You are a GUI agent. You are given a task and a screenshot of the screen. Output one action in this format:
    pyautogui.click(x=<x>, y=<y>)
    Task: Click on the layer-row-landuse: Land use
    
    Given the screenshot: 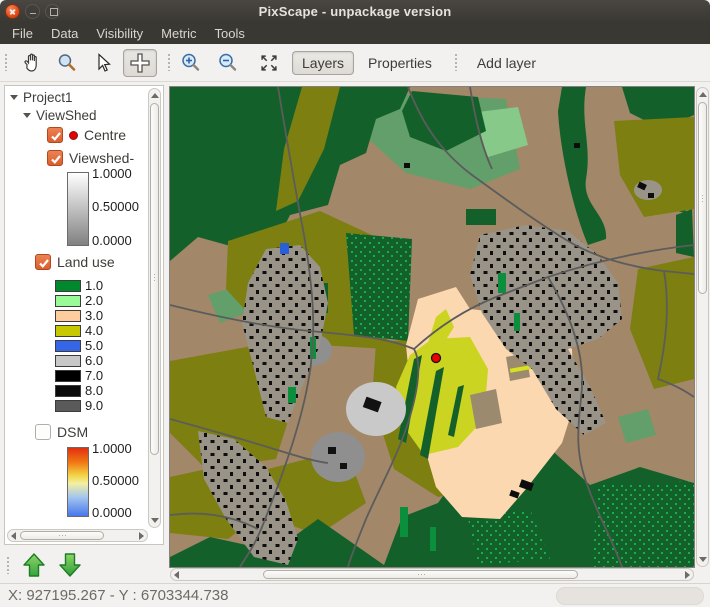 What is the action you would take?
    pyautogui.click(x=75, y=262)
    